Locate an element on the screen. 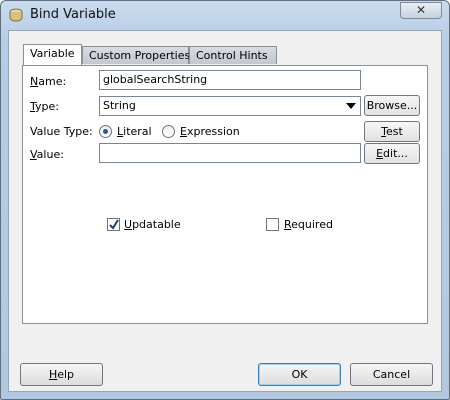  name-label: Name: is located at coordinates (48, 81).